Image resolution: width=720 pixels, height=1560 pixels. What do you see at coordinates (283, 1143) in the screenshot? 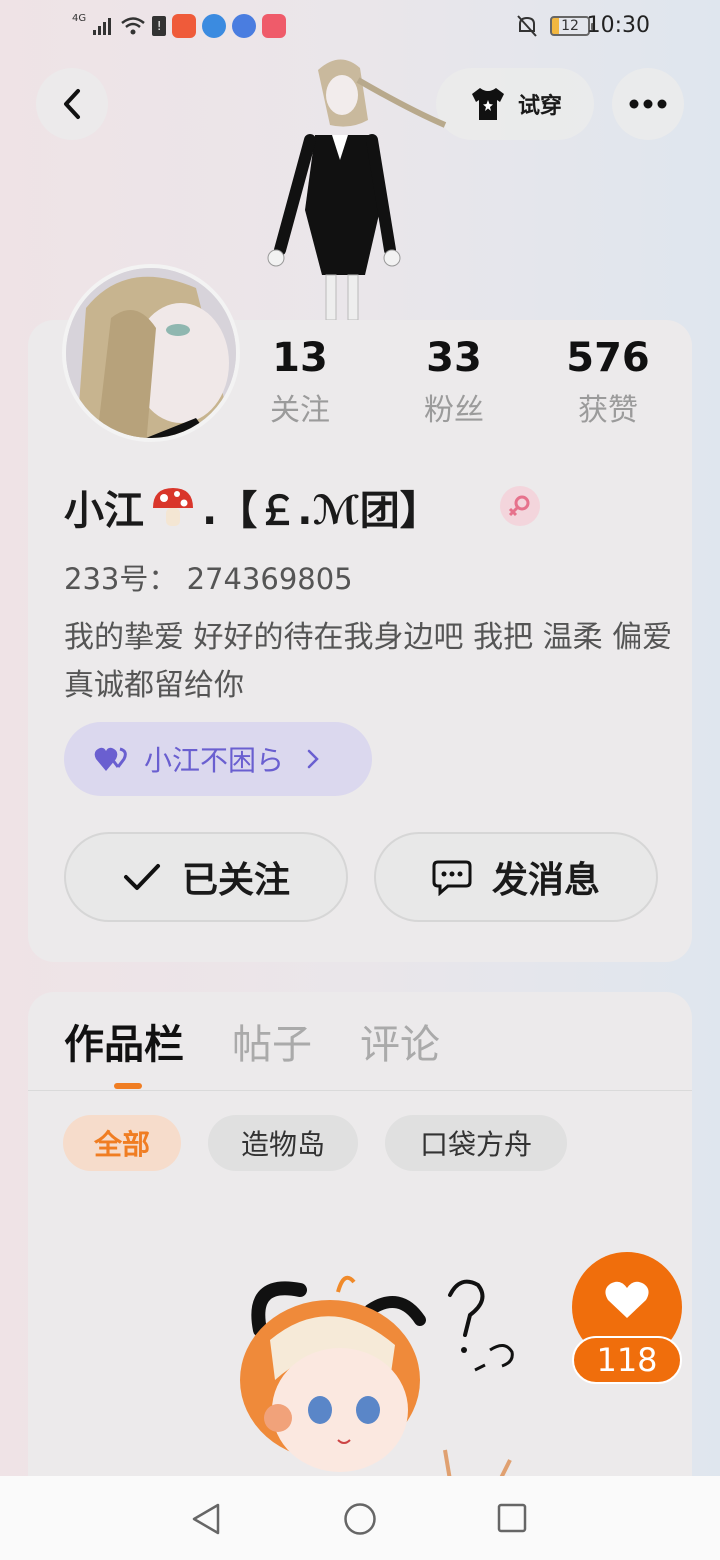
I see `filter-chip-creation-island: 造物岛` at bounding box center [283, 1143].